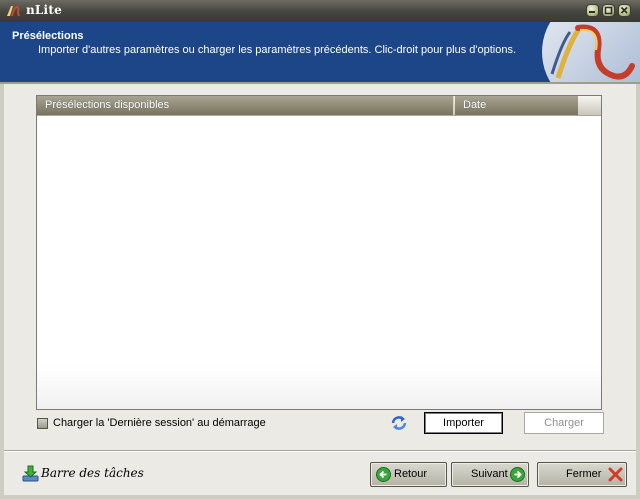  What do you see at coordinates (320, 451) in the screenshot?
I see `footer-divider-highlight` at bounding box center [320, 451].